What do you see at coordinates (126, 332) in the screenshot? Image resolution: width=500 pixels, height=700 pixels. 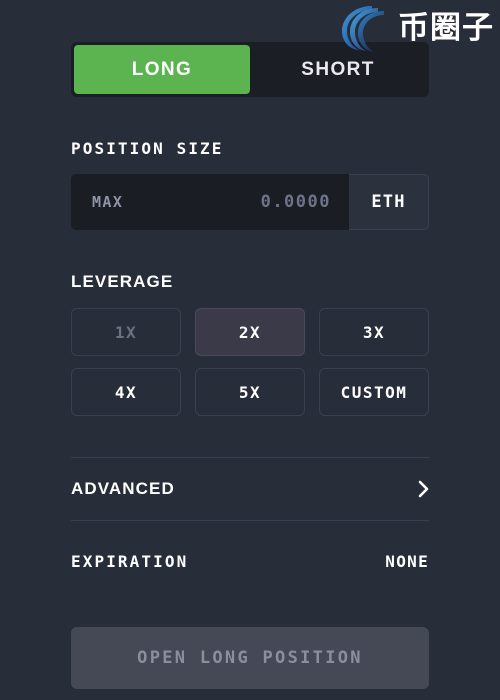 I see `leverage-option-1x: 1X` at bounding box center [126, 332].